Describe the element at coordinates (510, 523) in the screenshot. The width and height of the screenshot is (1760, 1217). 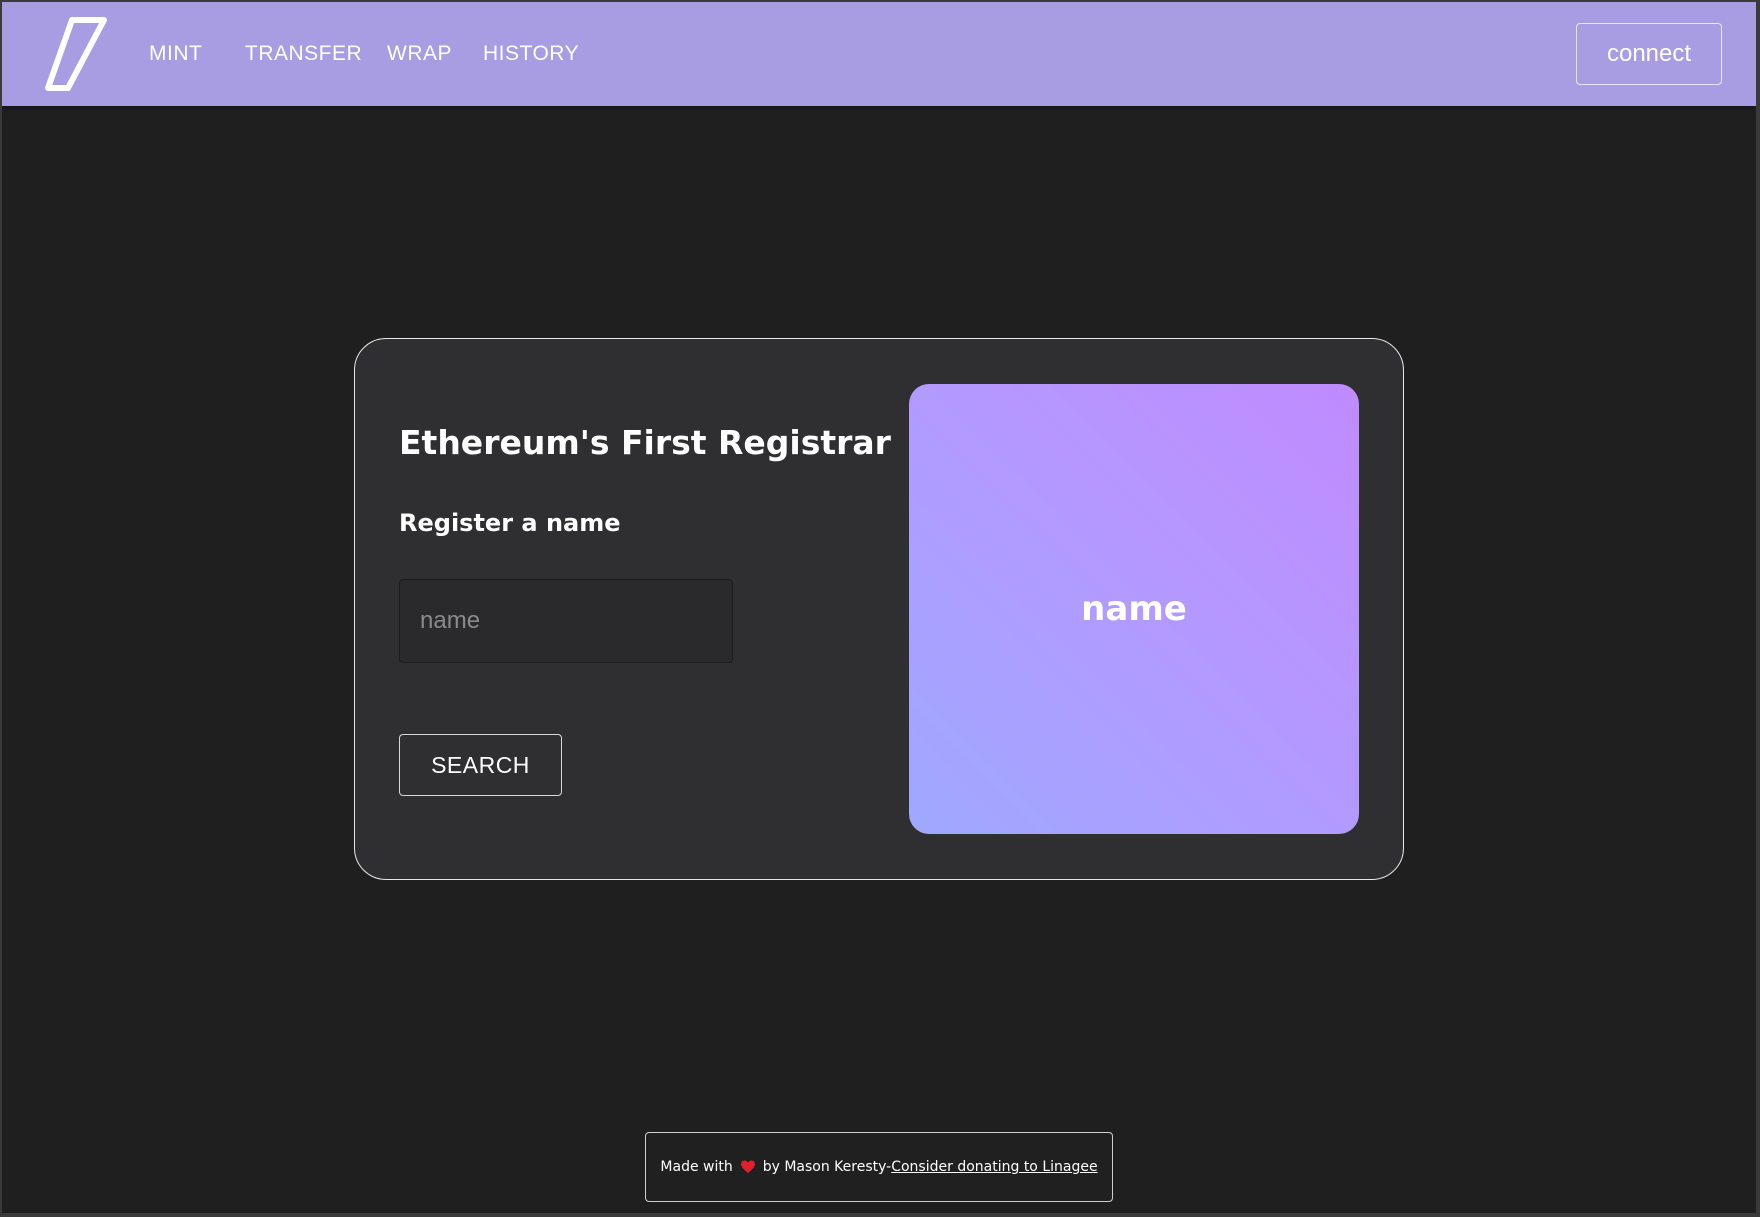
I see `register-subtitle: Register a name` at that location.